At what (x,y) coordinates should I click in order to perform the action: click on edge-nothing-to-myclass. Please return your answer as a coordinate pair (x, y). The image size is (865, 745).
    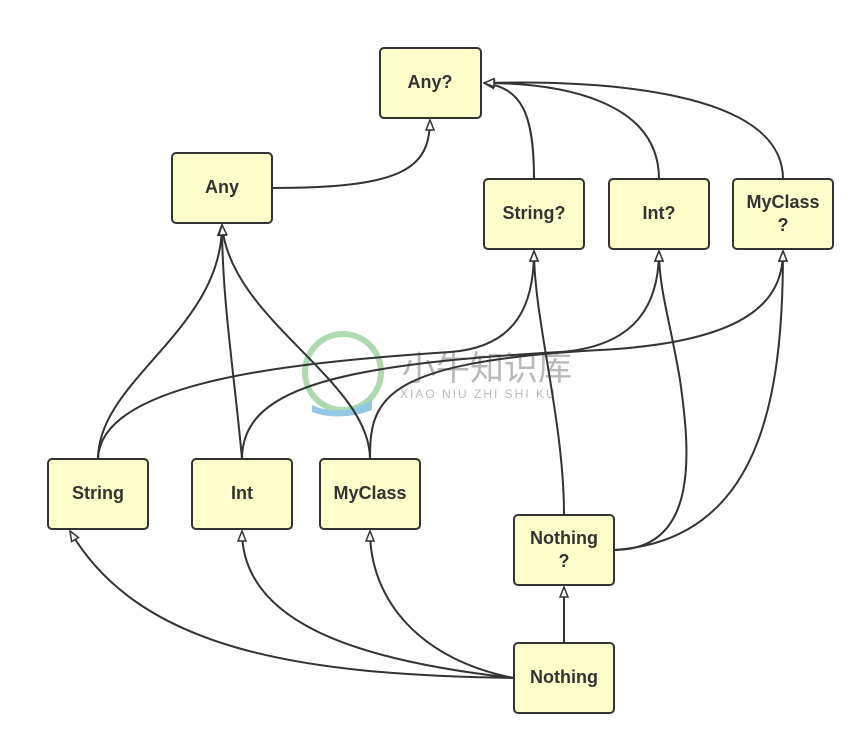
    Looking at the image, I should click on (442, 605).